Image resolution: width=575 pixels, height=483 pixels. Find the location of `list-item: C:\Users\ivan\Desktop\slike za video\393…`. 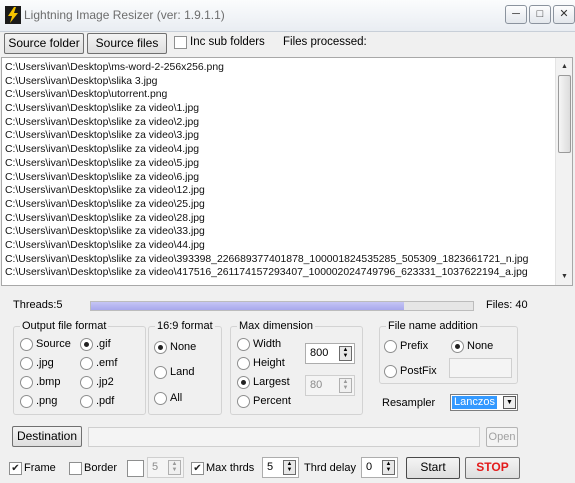

list-item: C:\Users\ivan\Desktop\slike za video\393… is located at coordinates (280, 260).